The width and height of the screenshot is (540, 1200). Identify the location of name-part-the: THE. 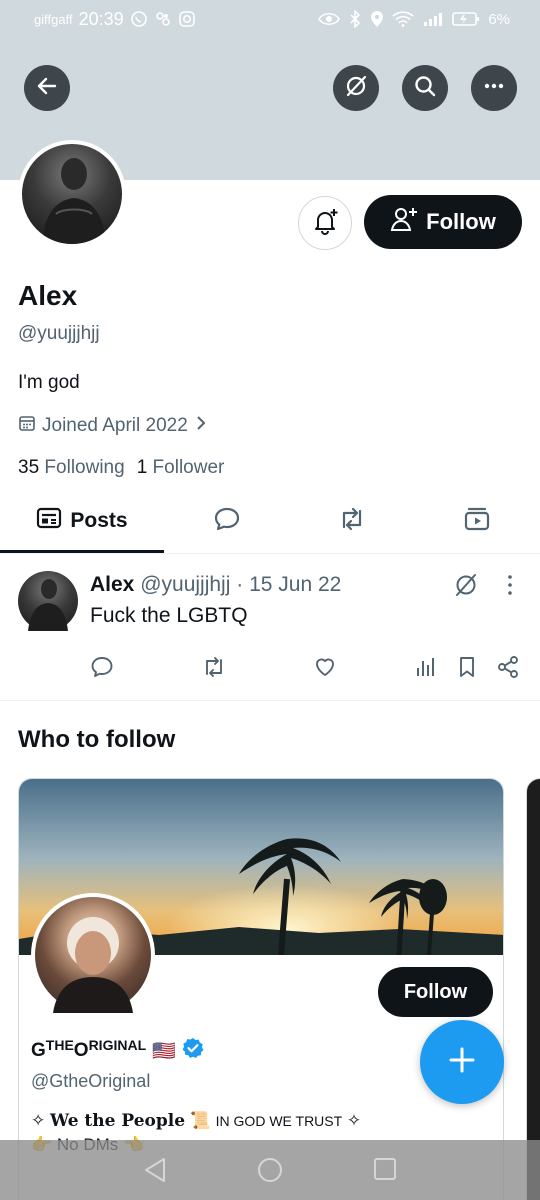
(59, 1045).